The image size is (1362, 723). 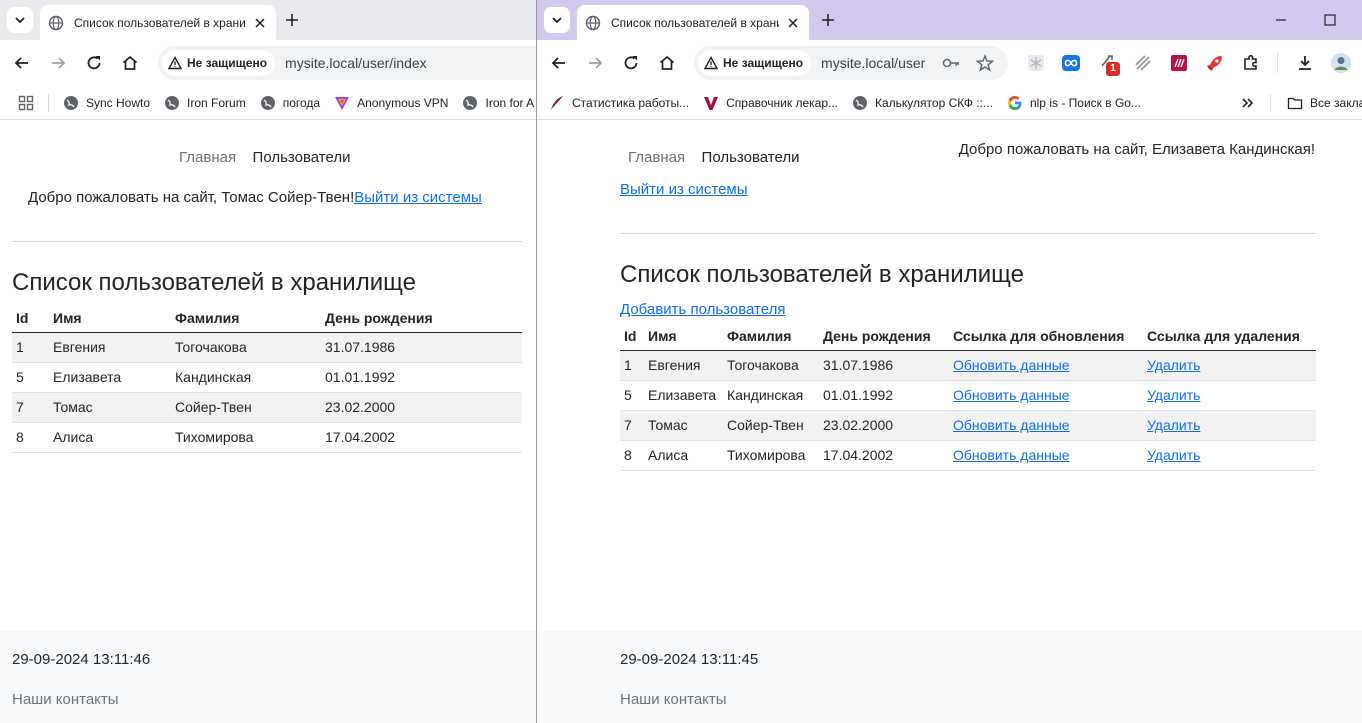 I want to click on apps-grid-icon, so click(x=26, y=103).